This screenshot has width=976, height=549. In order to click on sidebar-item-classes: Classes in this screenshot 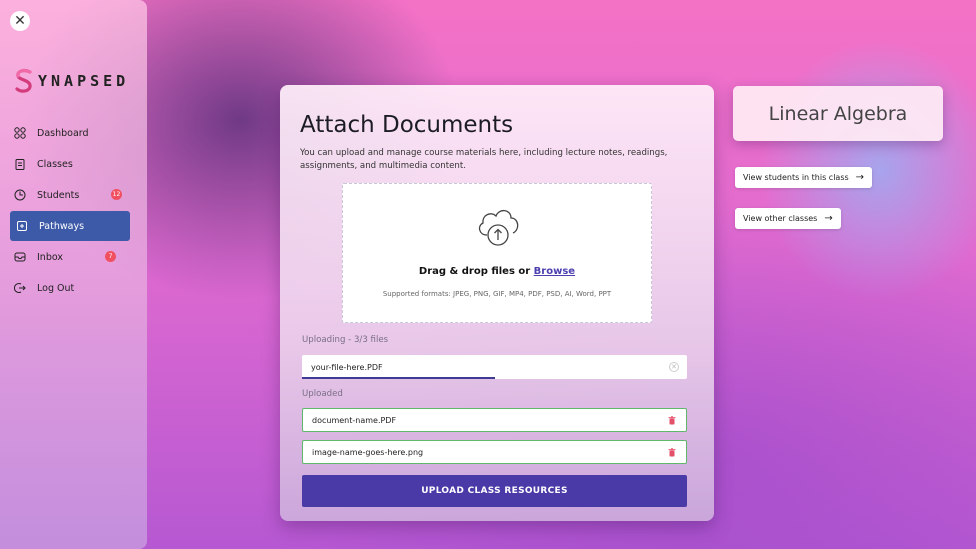, I will do `click(70, 164)`.